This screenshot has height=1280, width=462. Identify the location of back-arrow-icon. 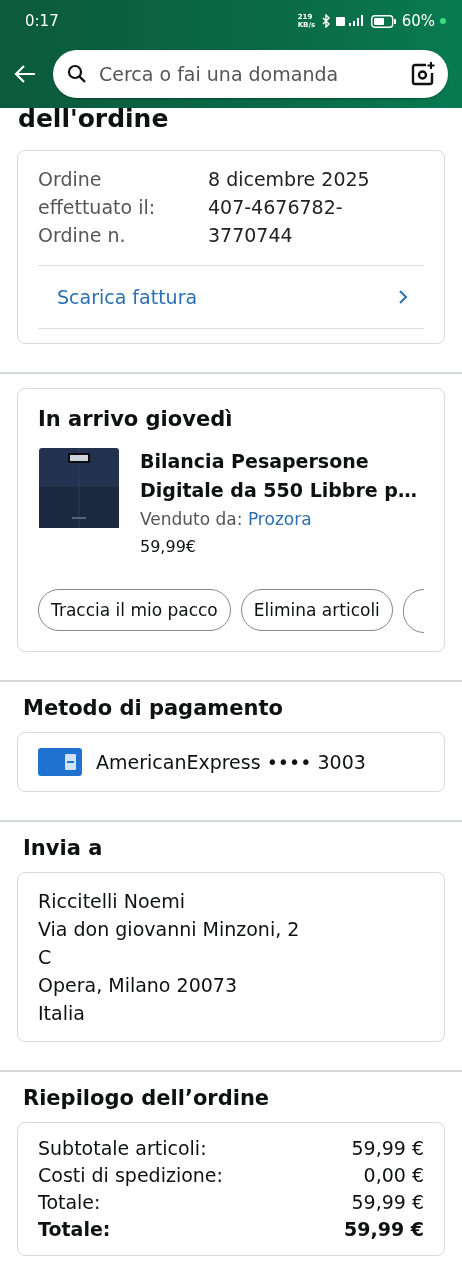
(25, 74).